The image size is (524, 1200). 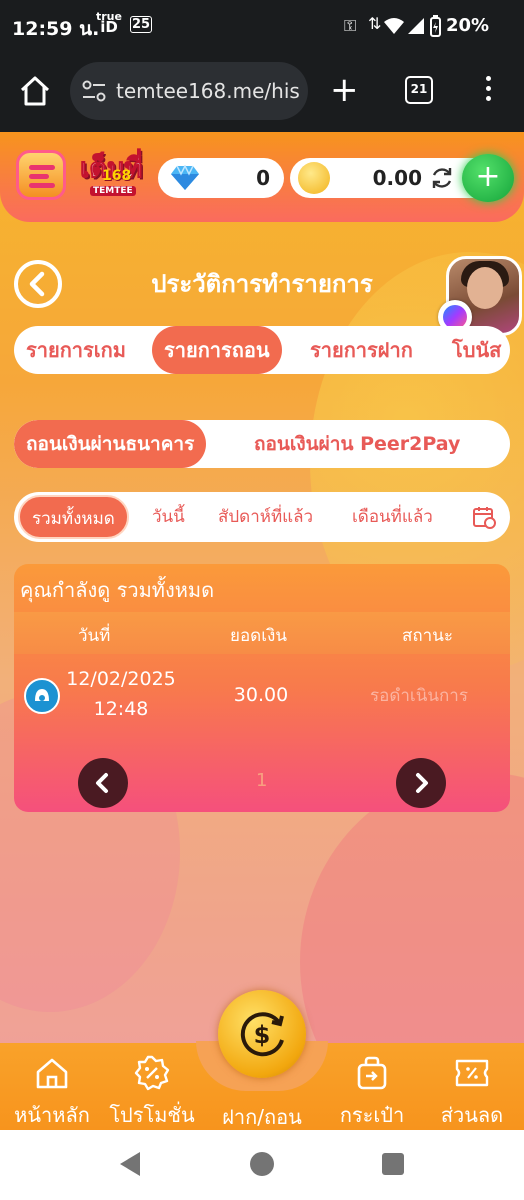 What do you see at coordinates (168, 517) in the screenshot?
I see `filter-today: วันนี้` at bounding box center [168, 517].